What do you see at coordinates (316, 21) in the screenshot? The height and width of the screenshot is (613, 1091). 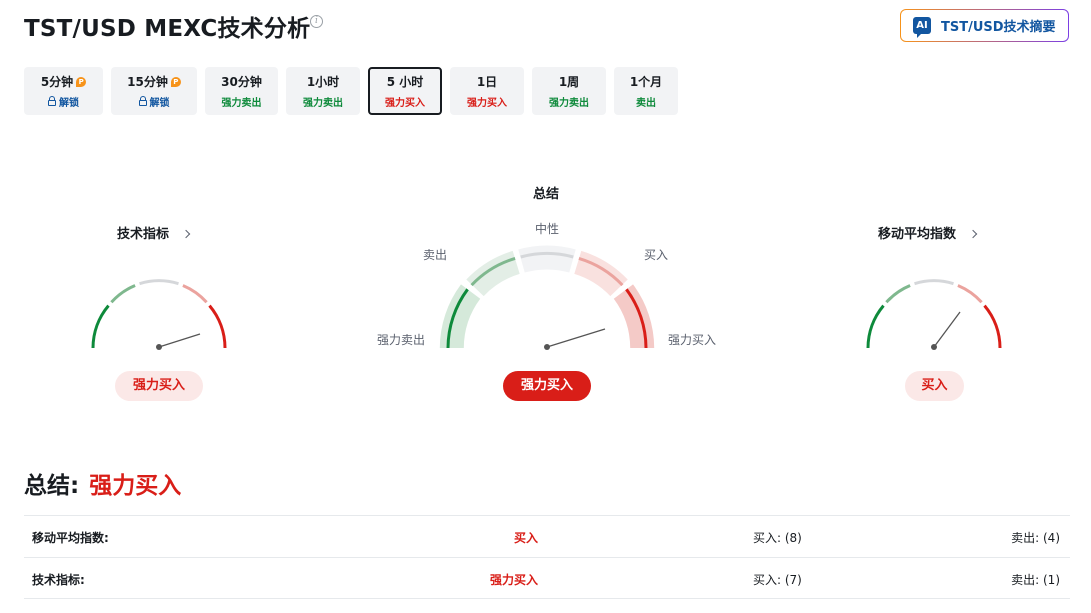 I see `info-icon: i` at bounding box center [316, 21].